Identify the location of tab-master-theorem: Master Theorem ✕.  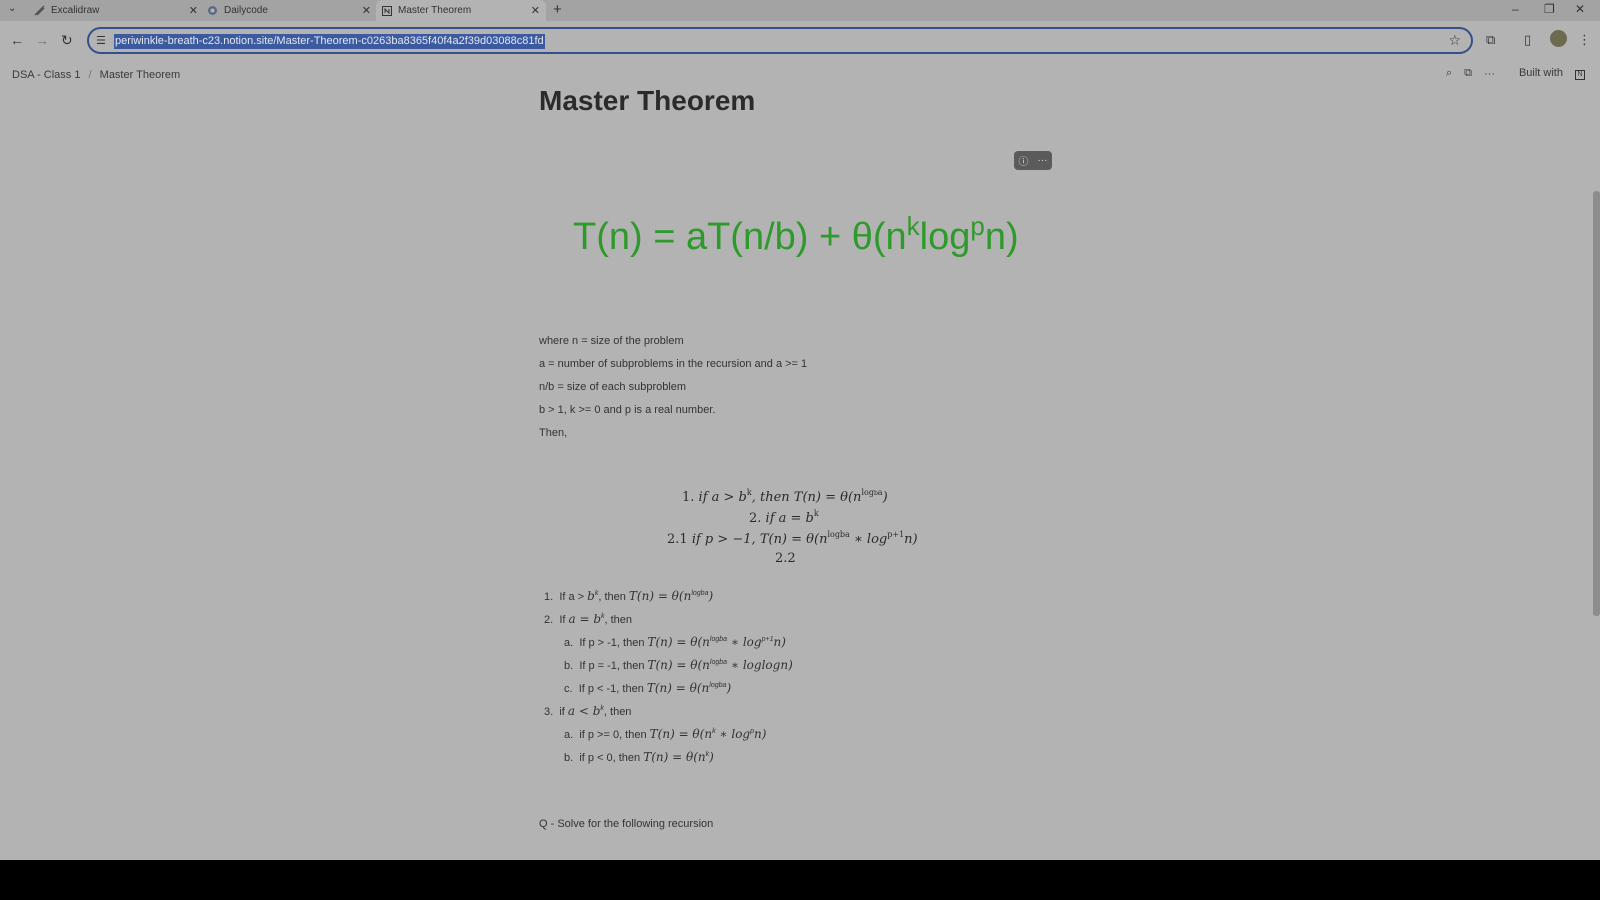
(461, 10).